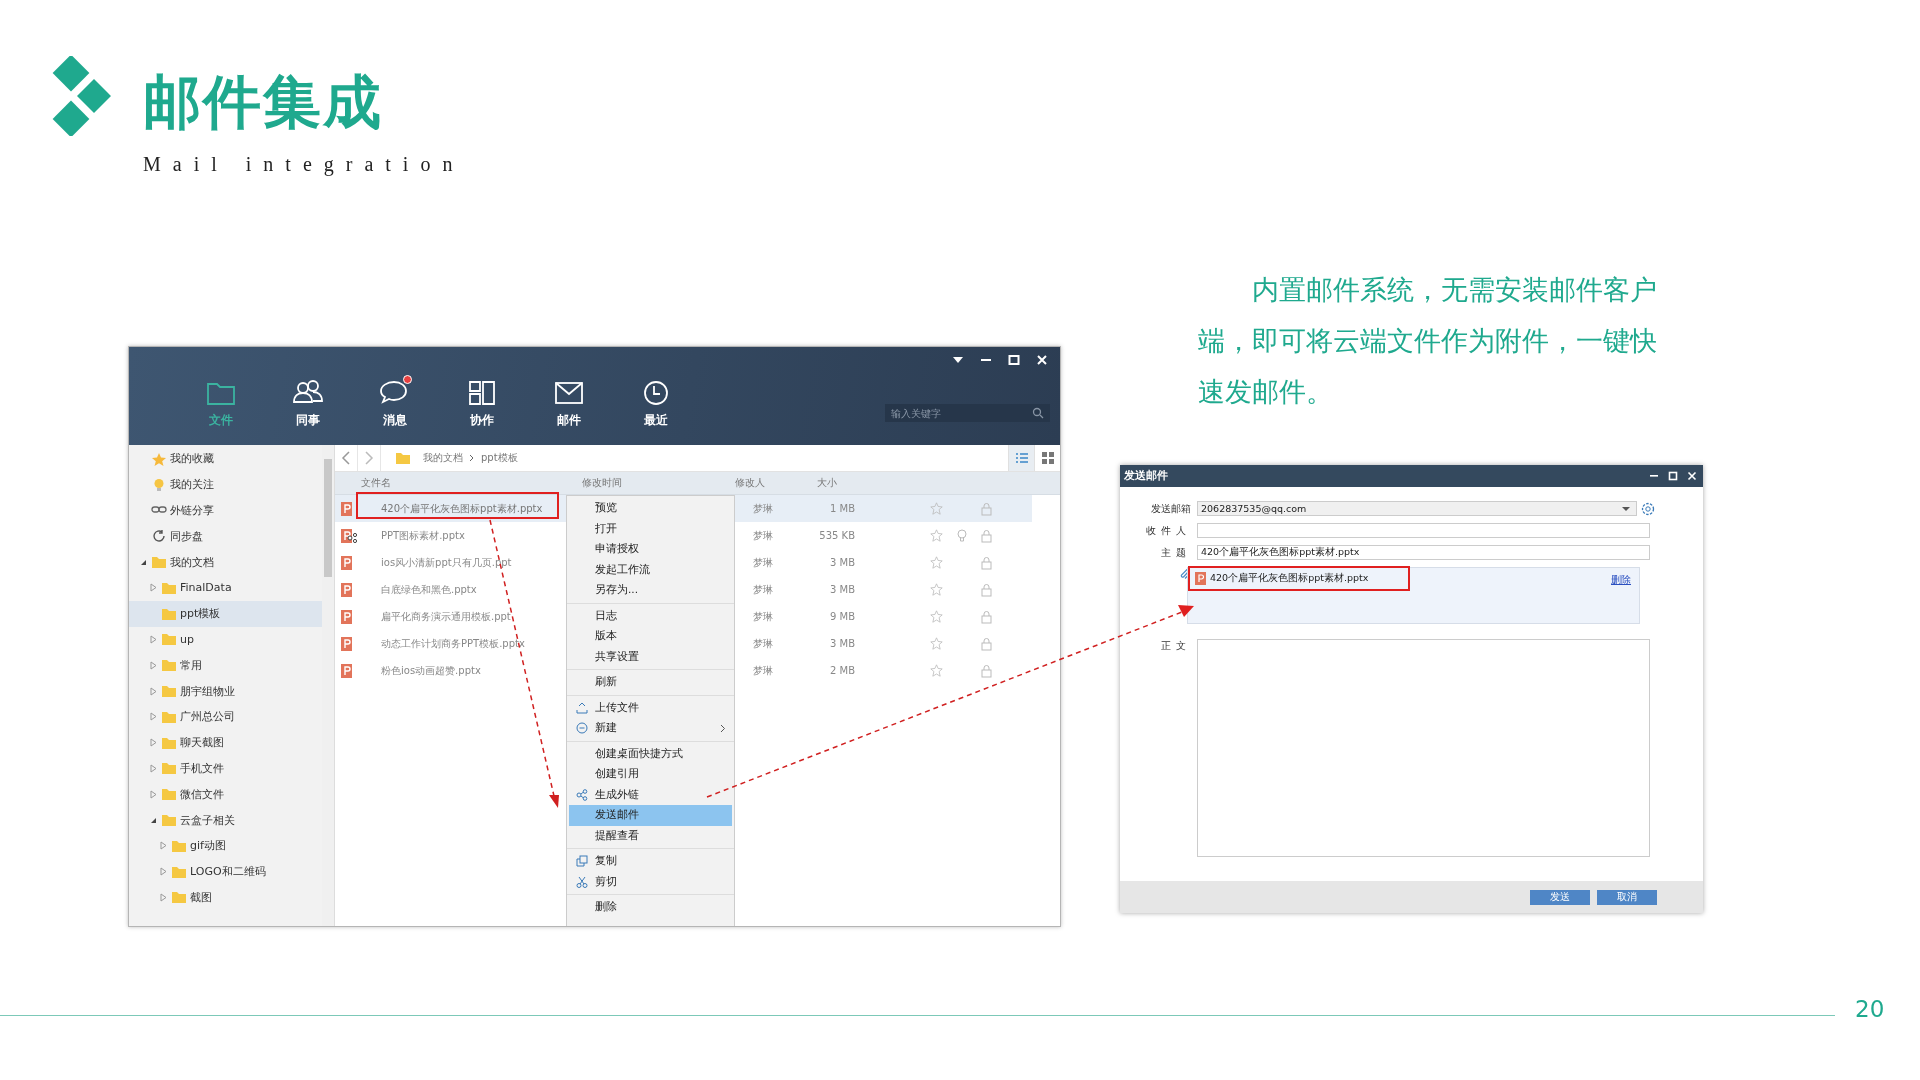 This screenshot has width=1920, height=1080. I want to click on menu-item: 生成外链, so click(650, 794).